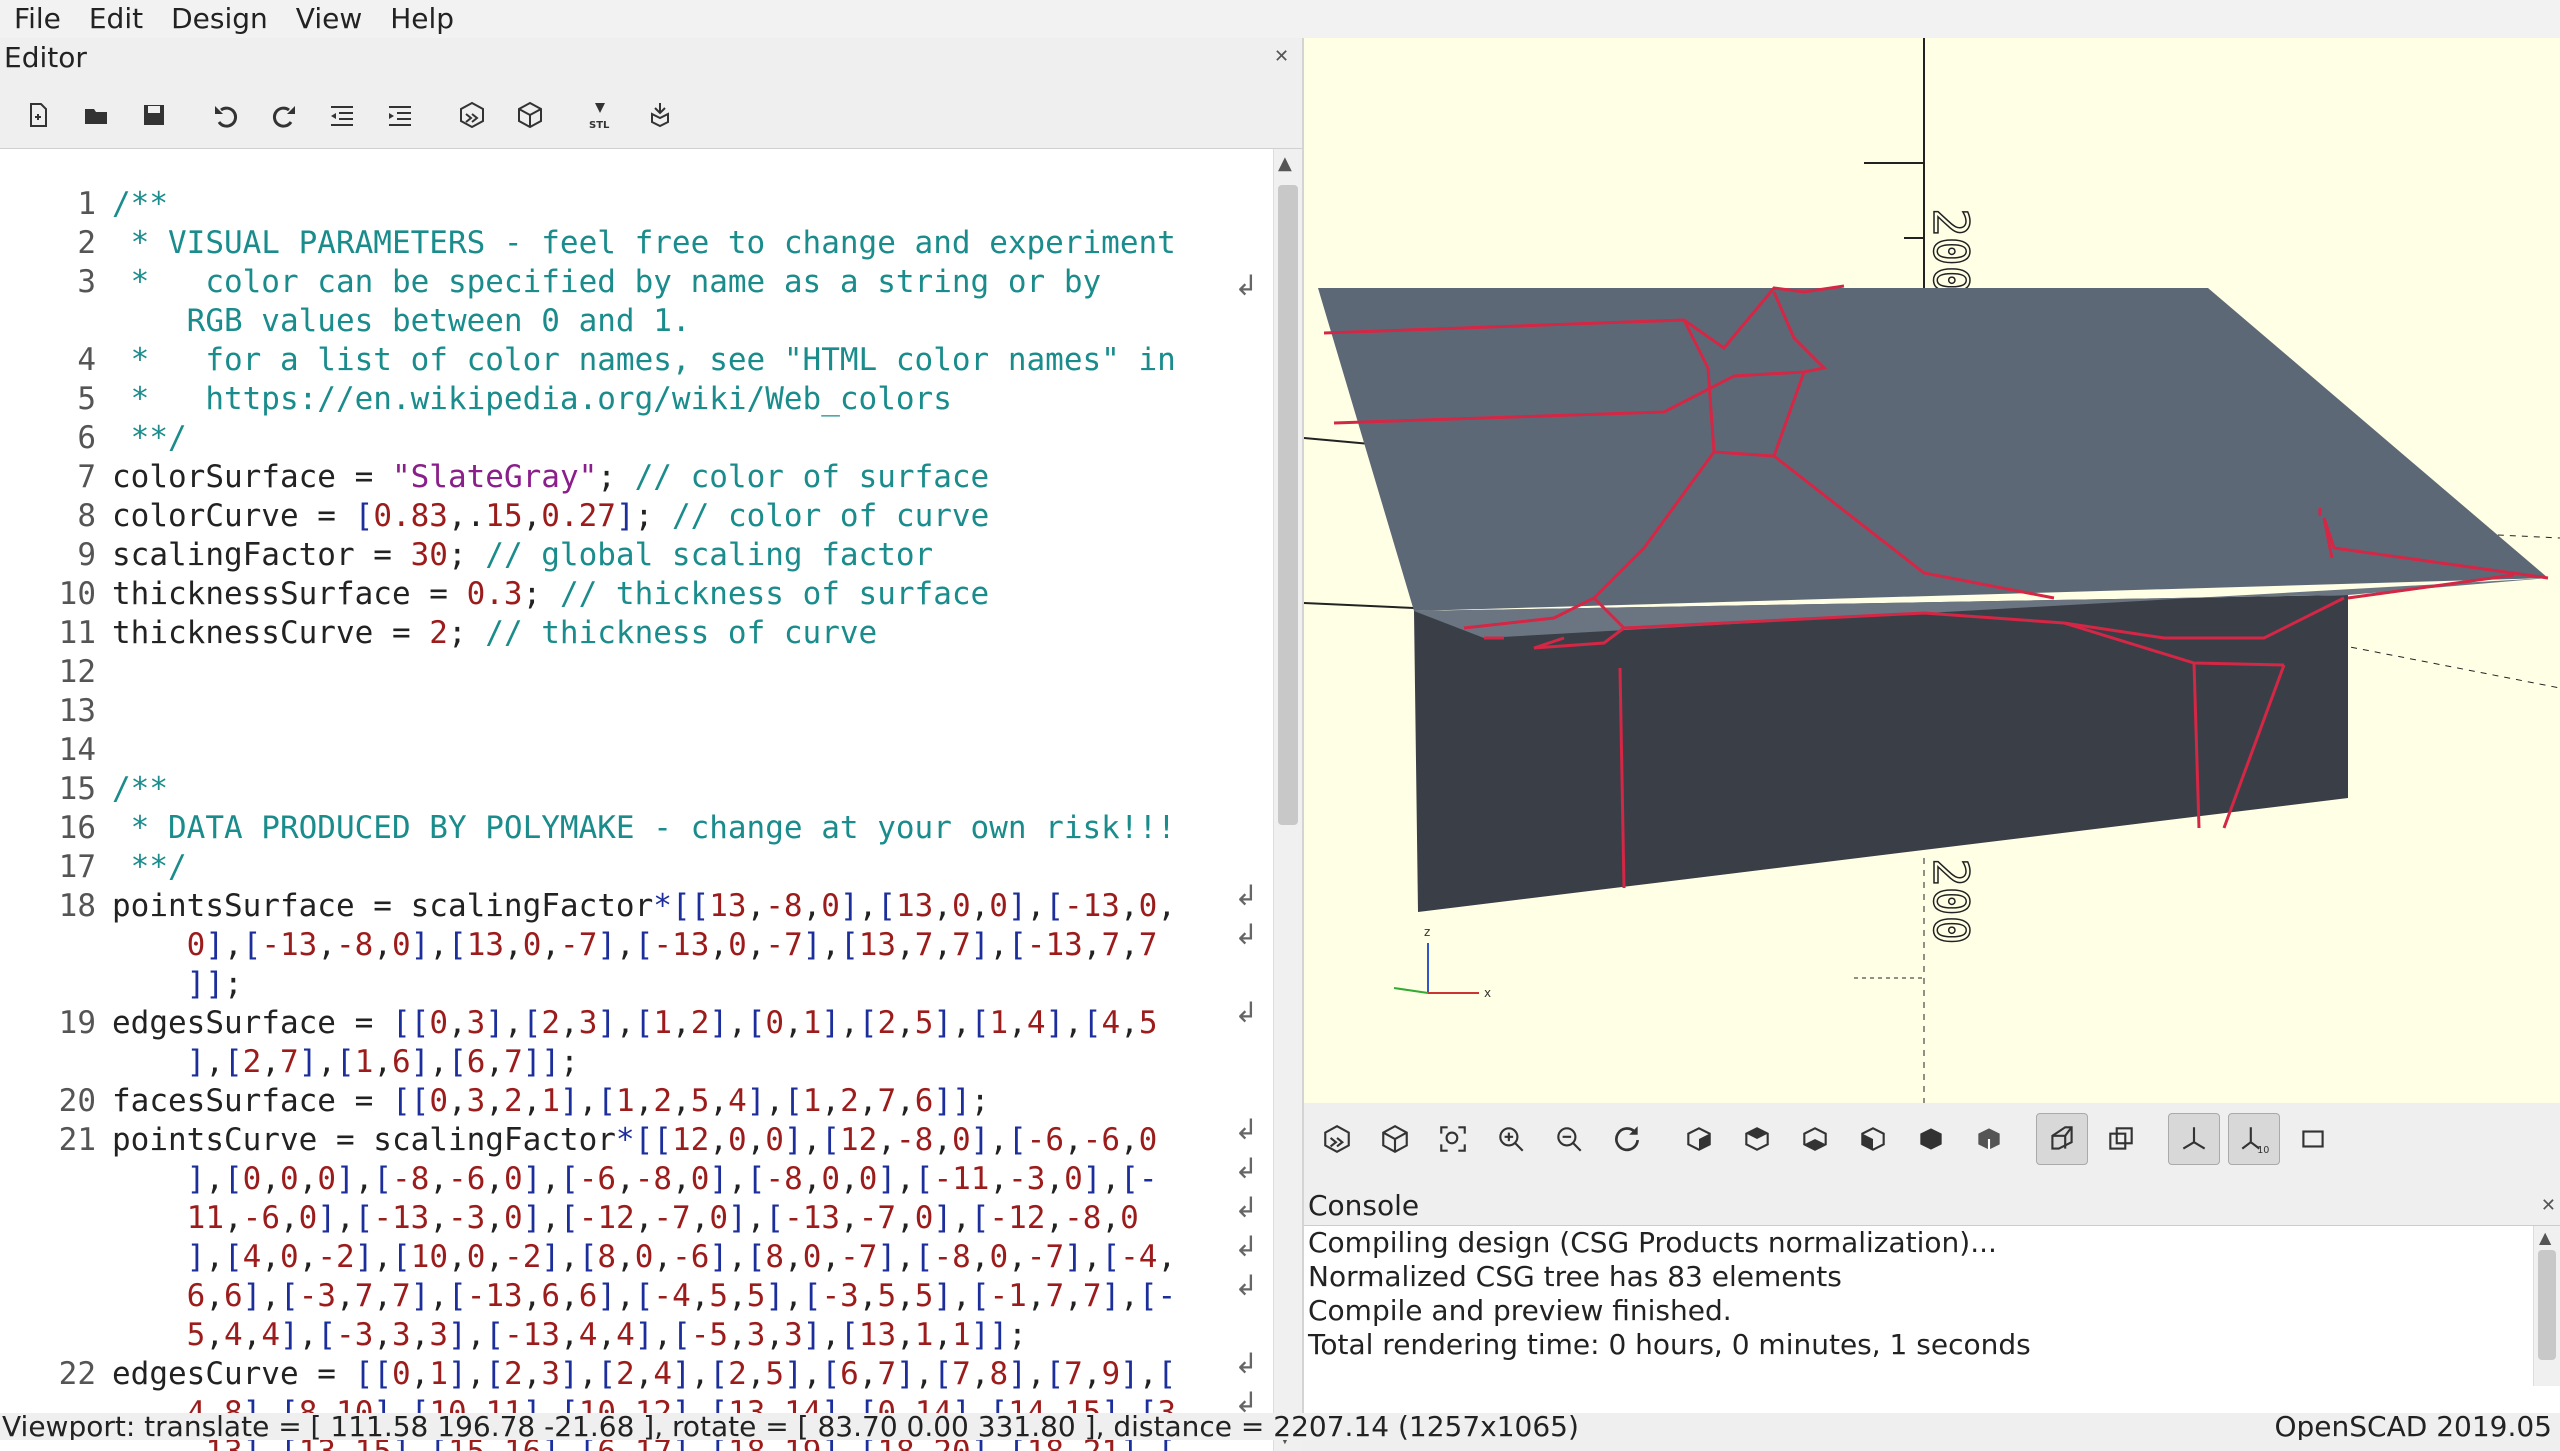 The image size is (2560, 1451). Describe the element at coordinates (226, 115) in the screenshot. I see `undo-icon` at that location.